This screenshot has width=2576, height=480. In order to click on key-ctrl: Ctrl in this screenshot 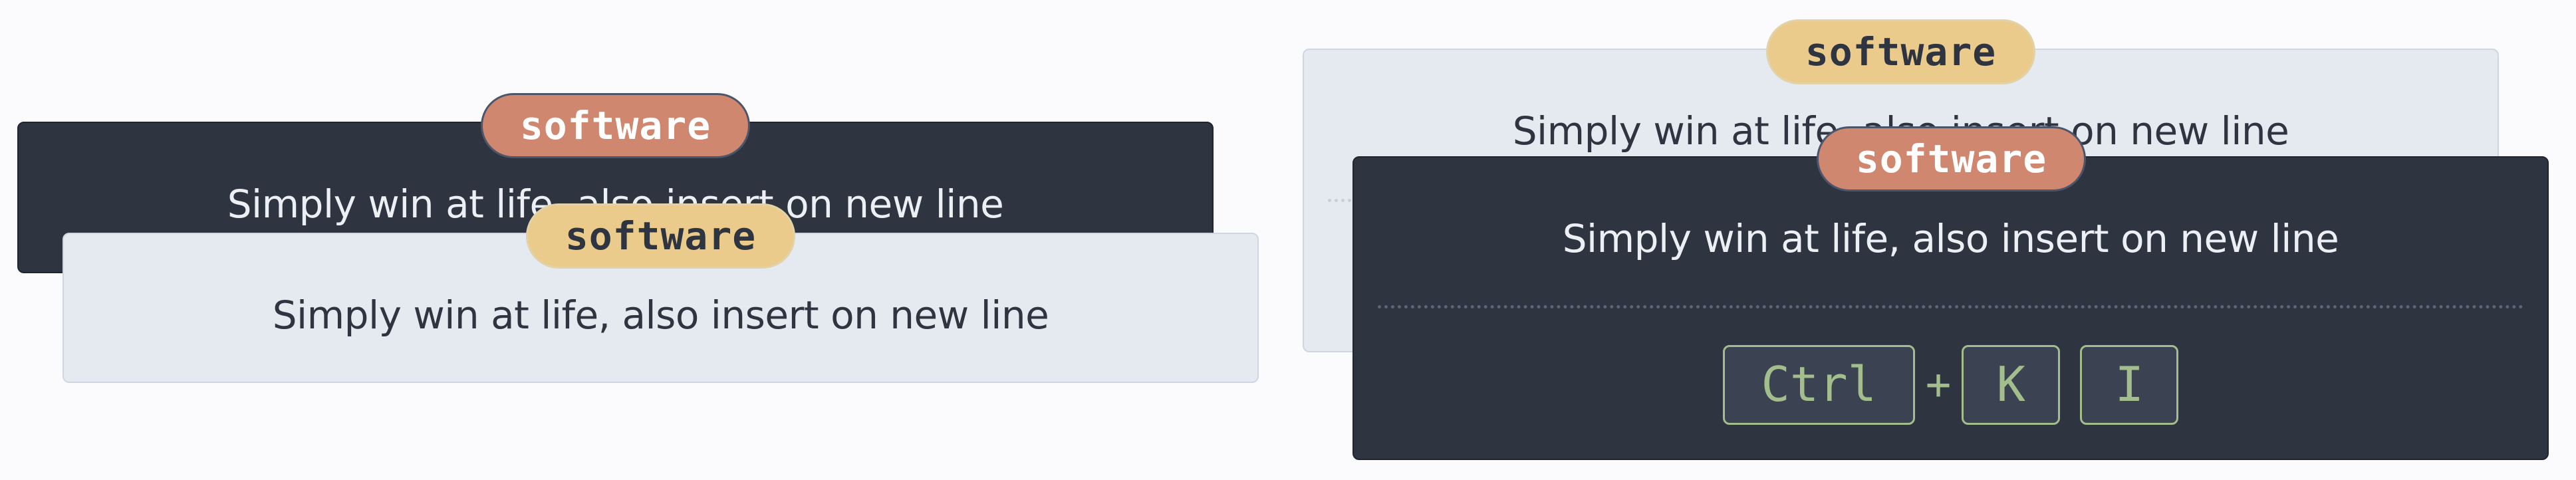, I will do `click(1818, 385)`.